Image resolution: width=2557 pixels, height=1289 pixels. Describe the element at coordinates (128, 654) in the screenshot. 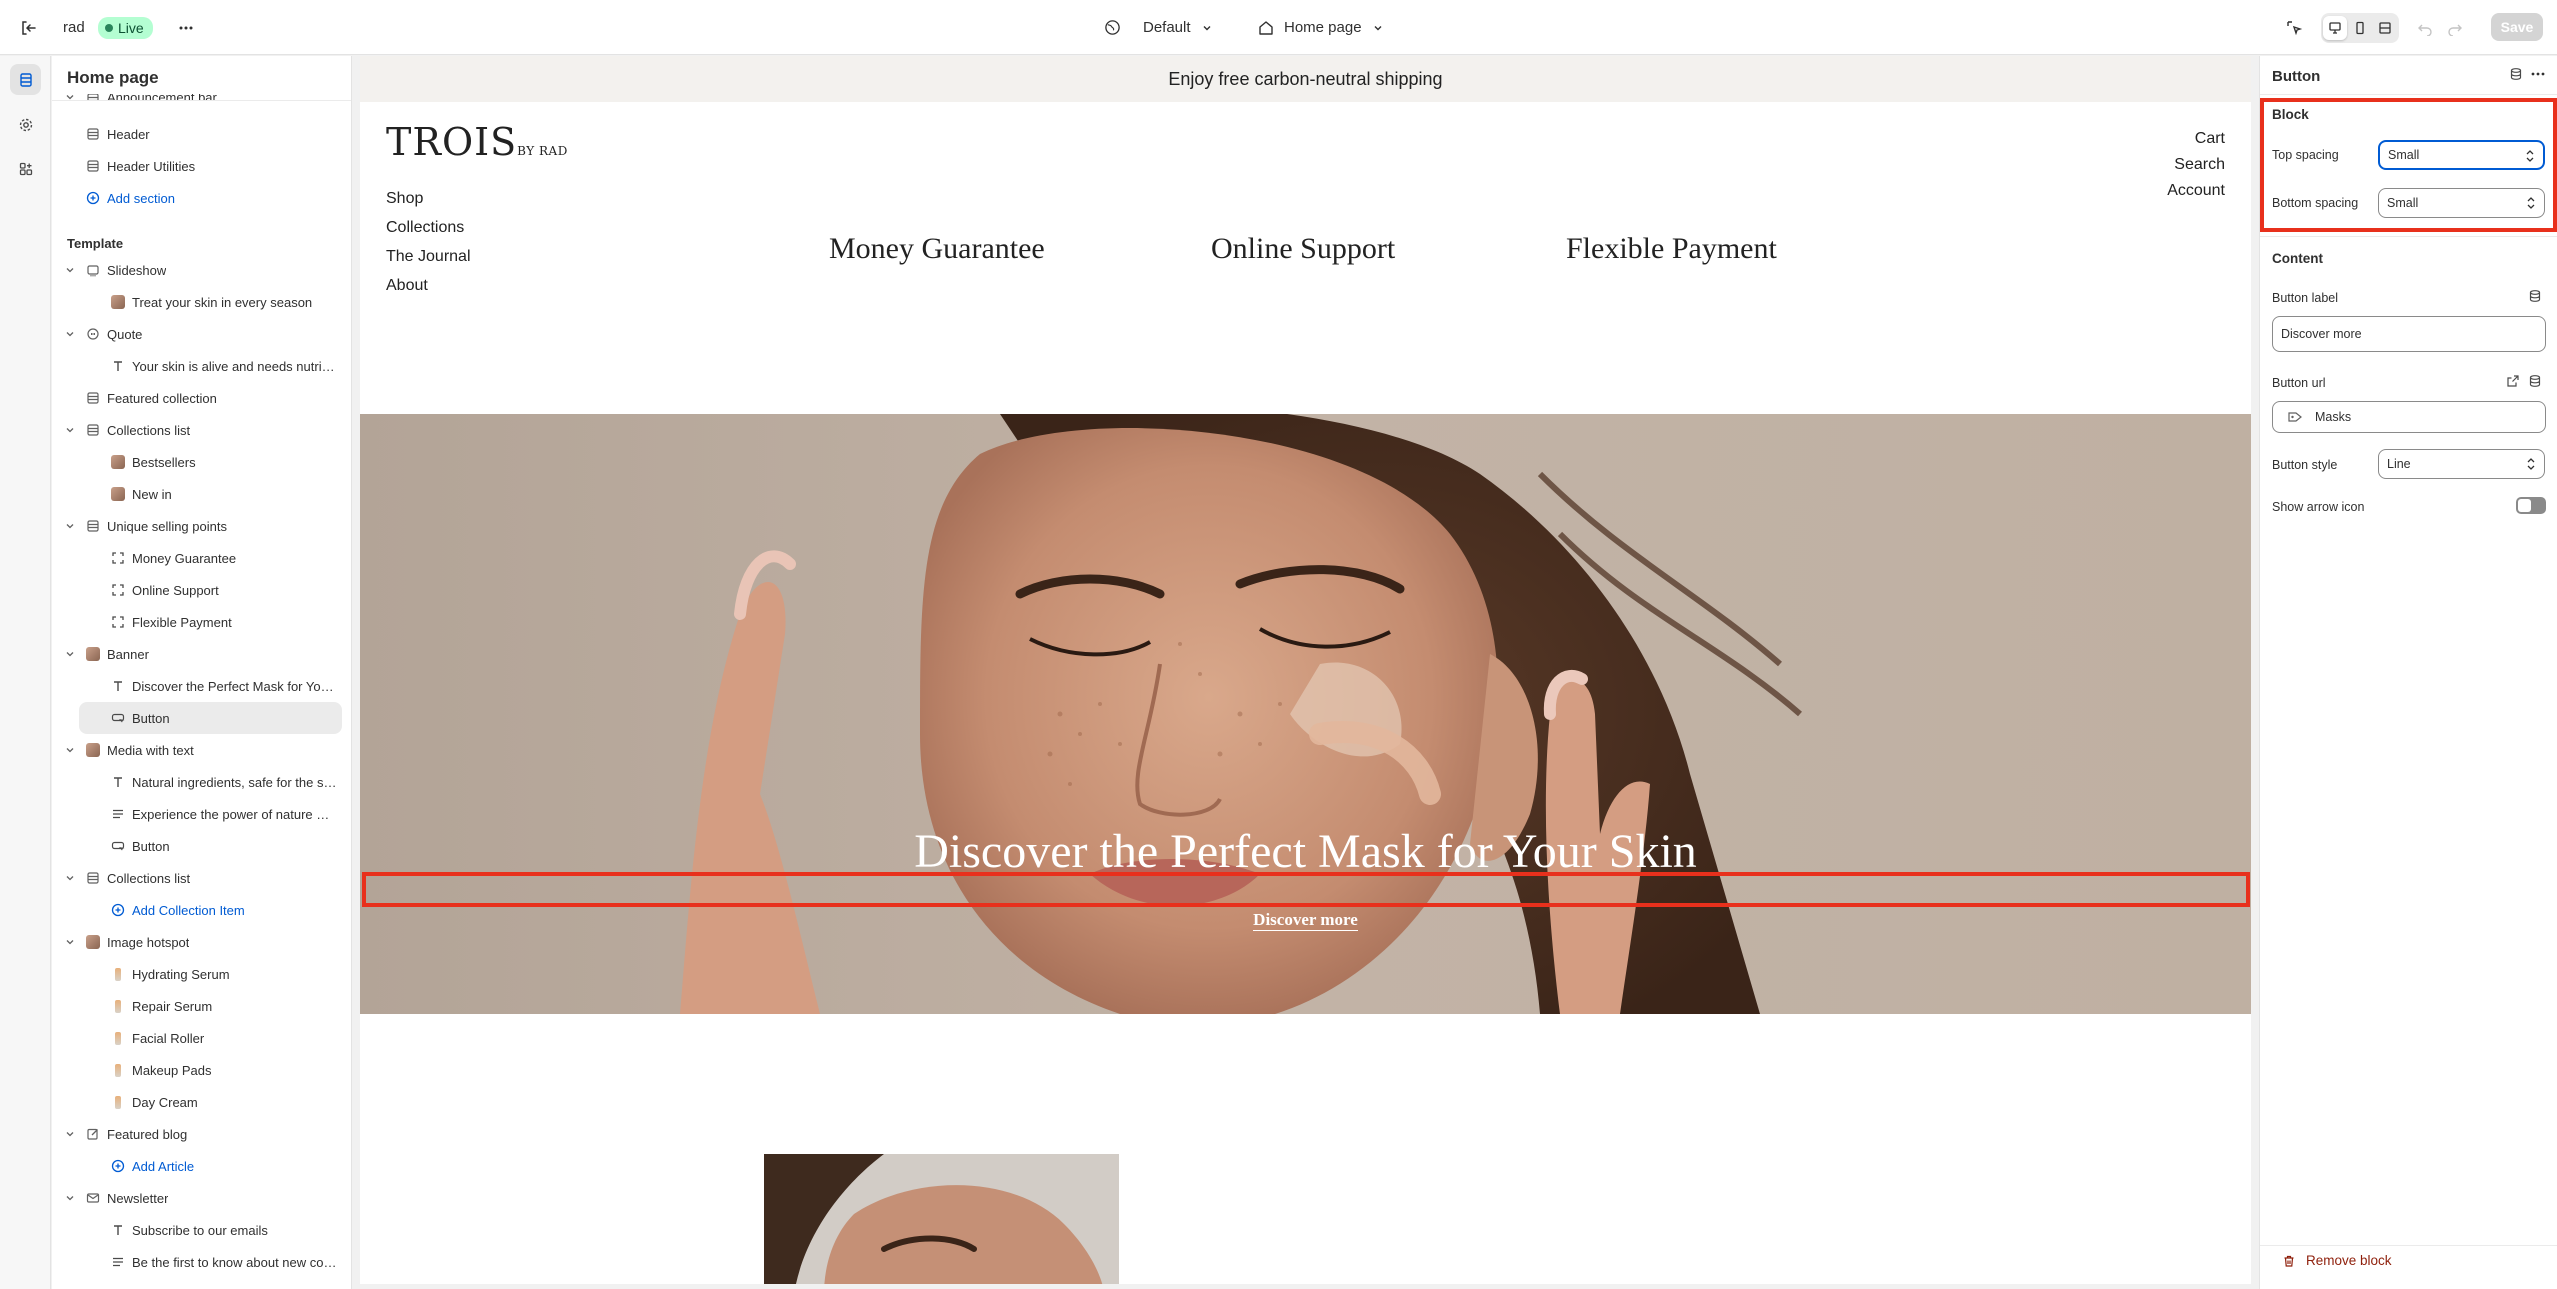

I see `sidebar-item-label: Banner` at that location.